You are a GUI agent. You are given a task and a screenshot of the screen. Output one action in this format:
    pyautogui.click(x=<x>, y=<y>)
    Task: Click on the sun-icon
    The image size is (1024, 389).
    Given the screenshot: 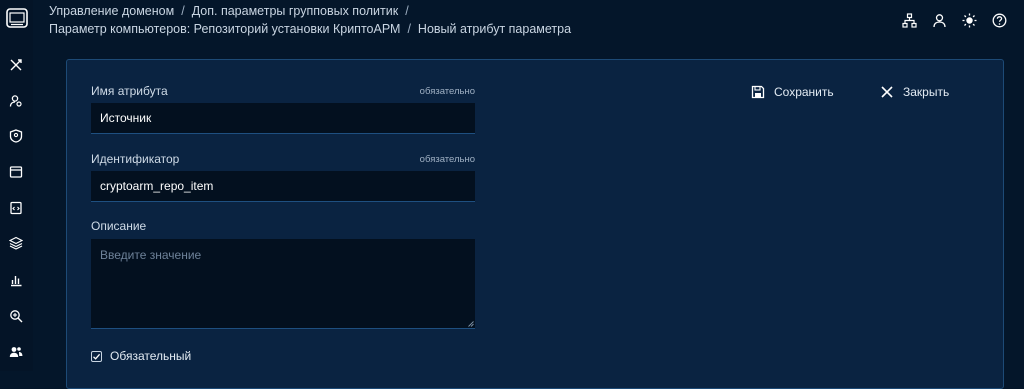 What is the action you would take?
    pyautogui.click(x=969, y=20)
    